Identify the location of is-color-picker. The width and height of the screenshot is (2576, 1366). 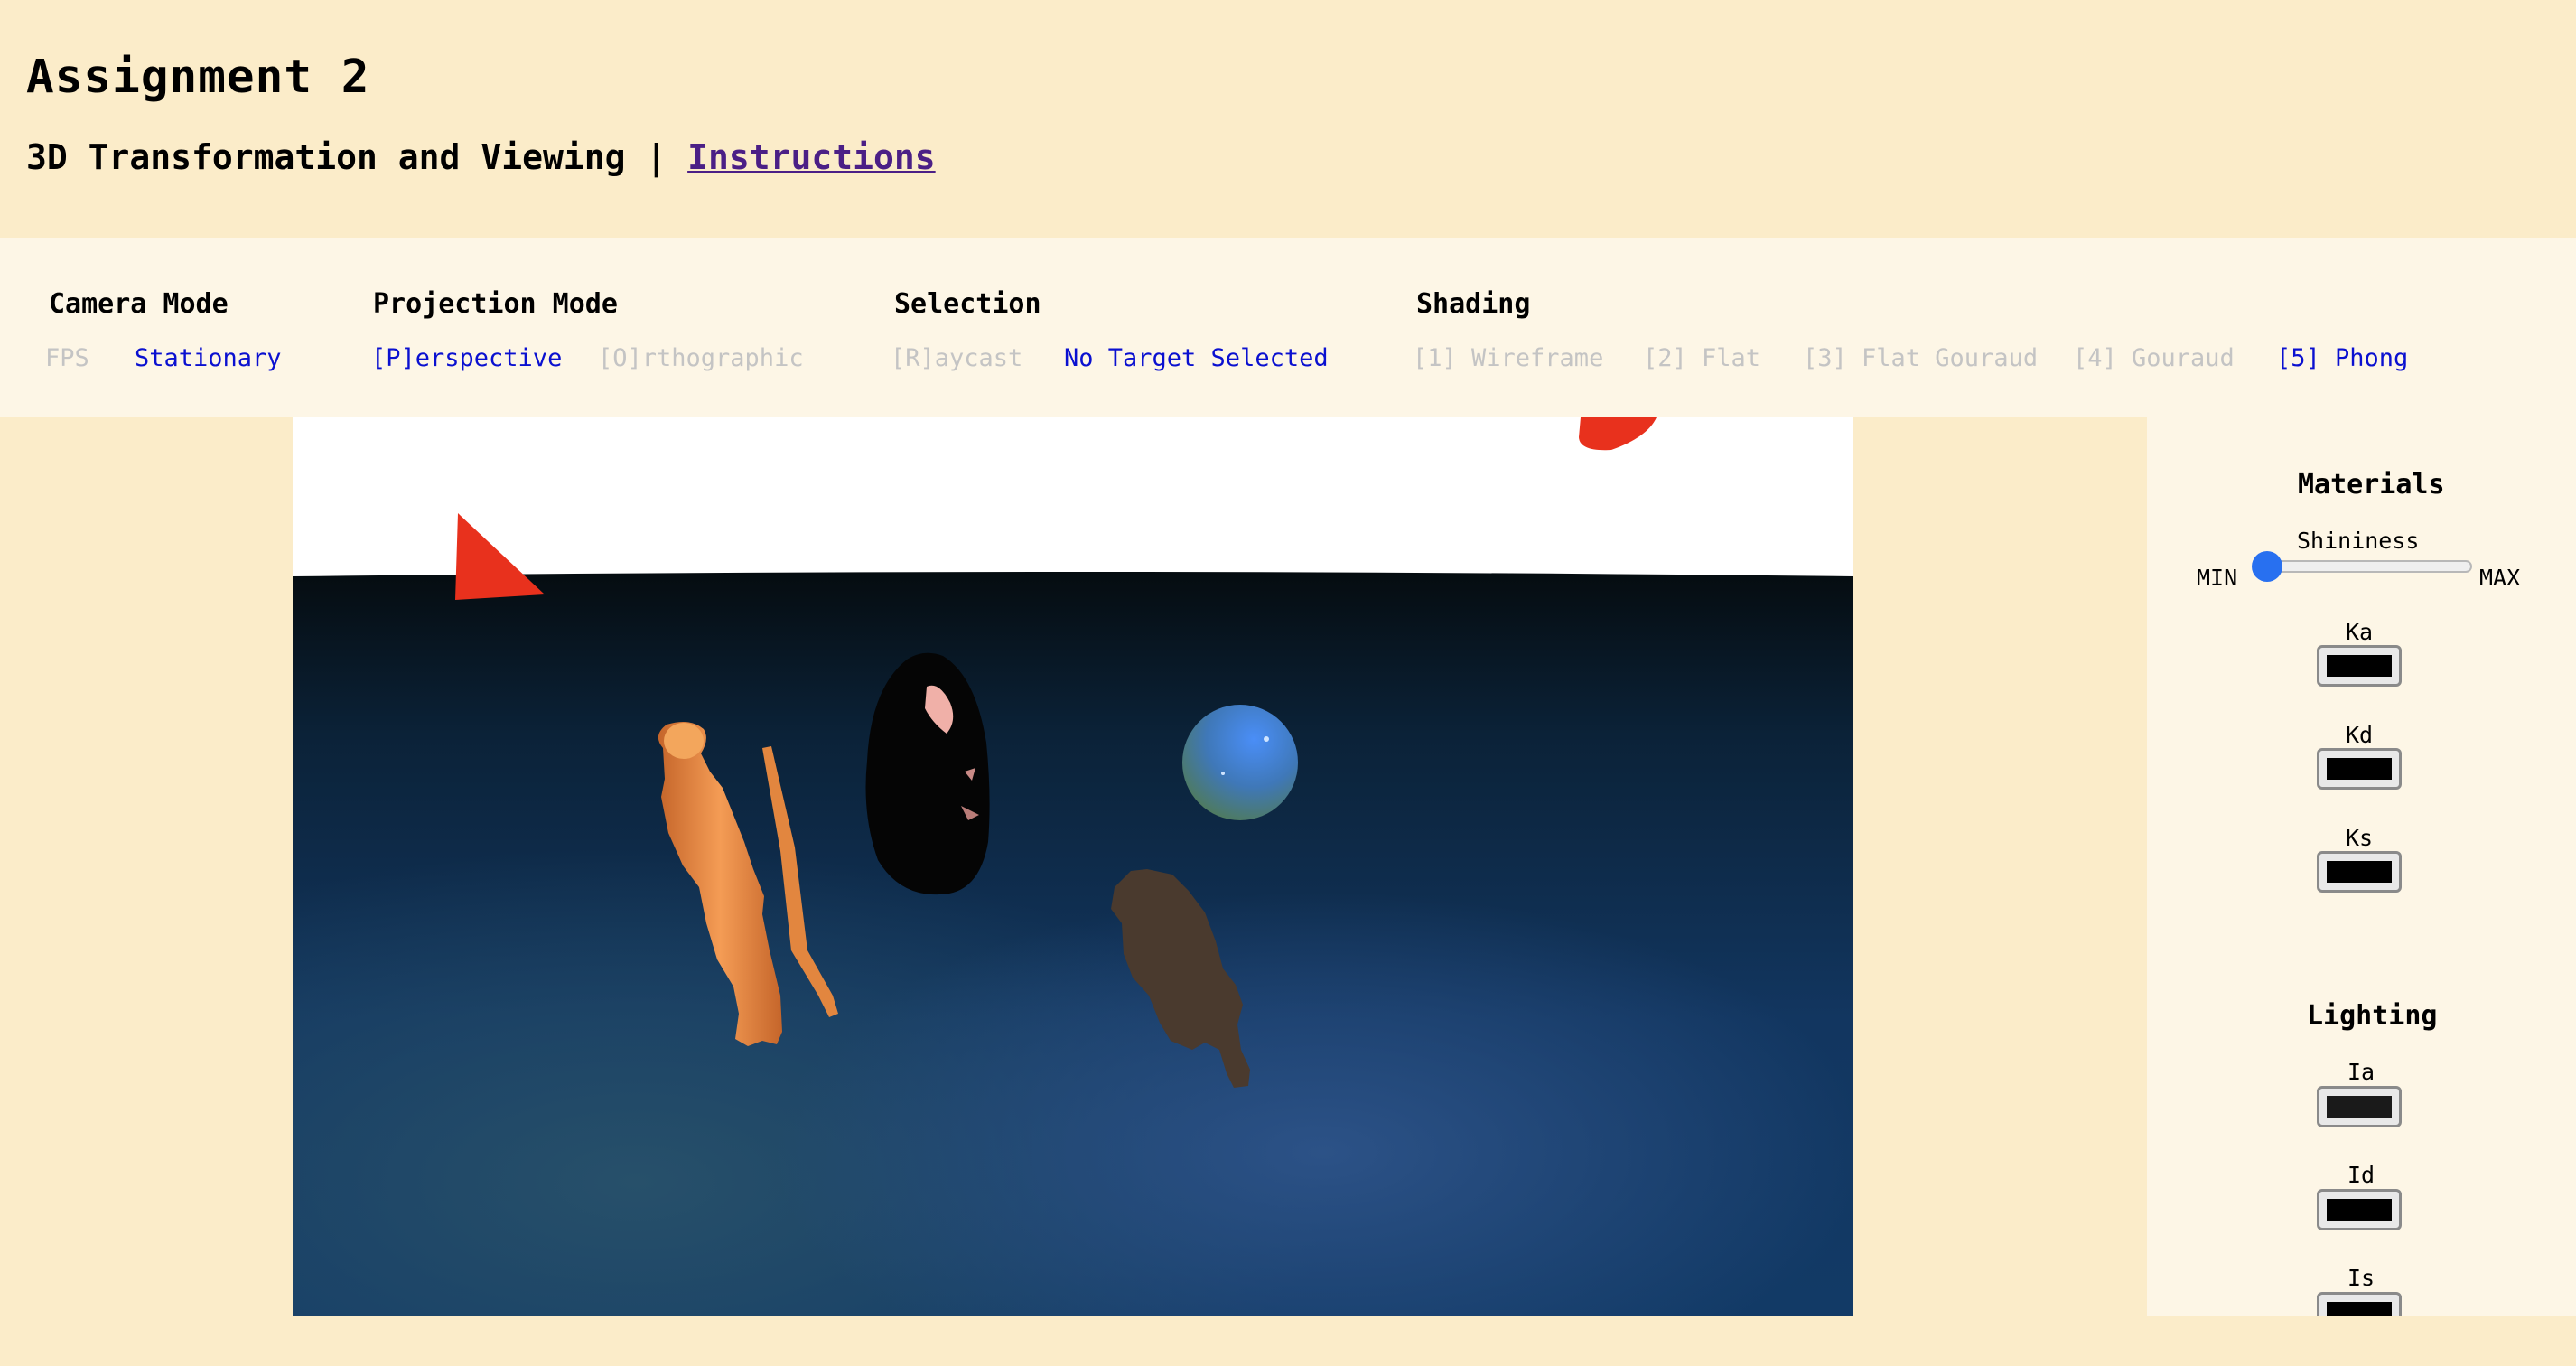
(2359, 1304).